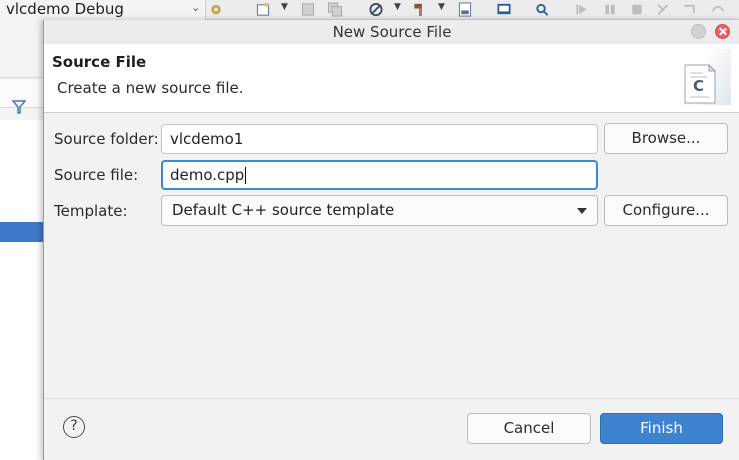  What do you see at coordinates (19, 107) in the screenshot?
I see `filter-icon` at bounding box center [19, 107].